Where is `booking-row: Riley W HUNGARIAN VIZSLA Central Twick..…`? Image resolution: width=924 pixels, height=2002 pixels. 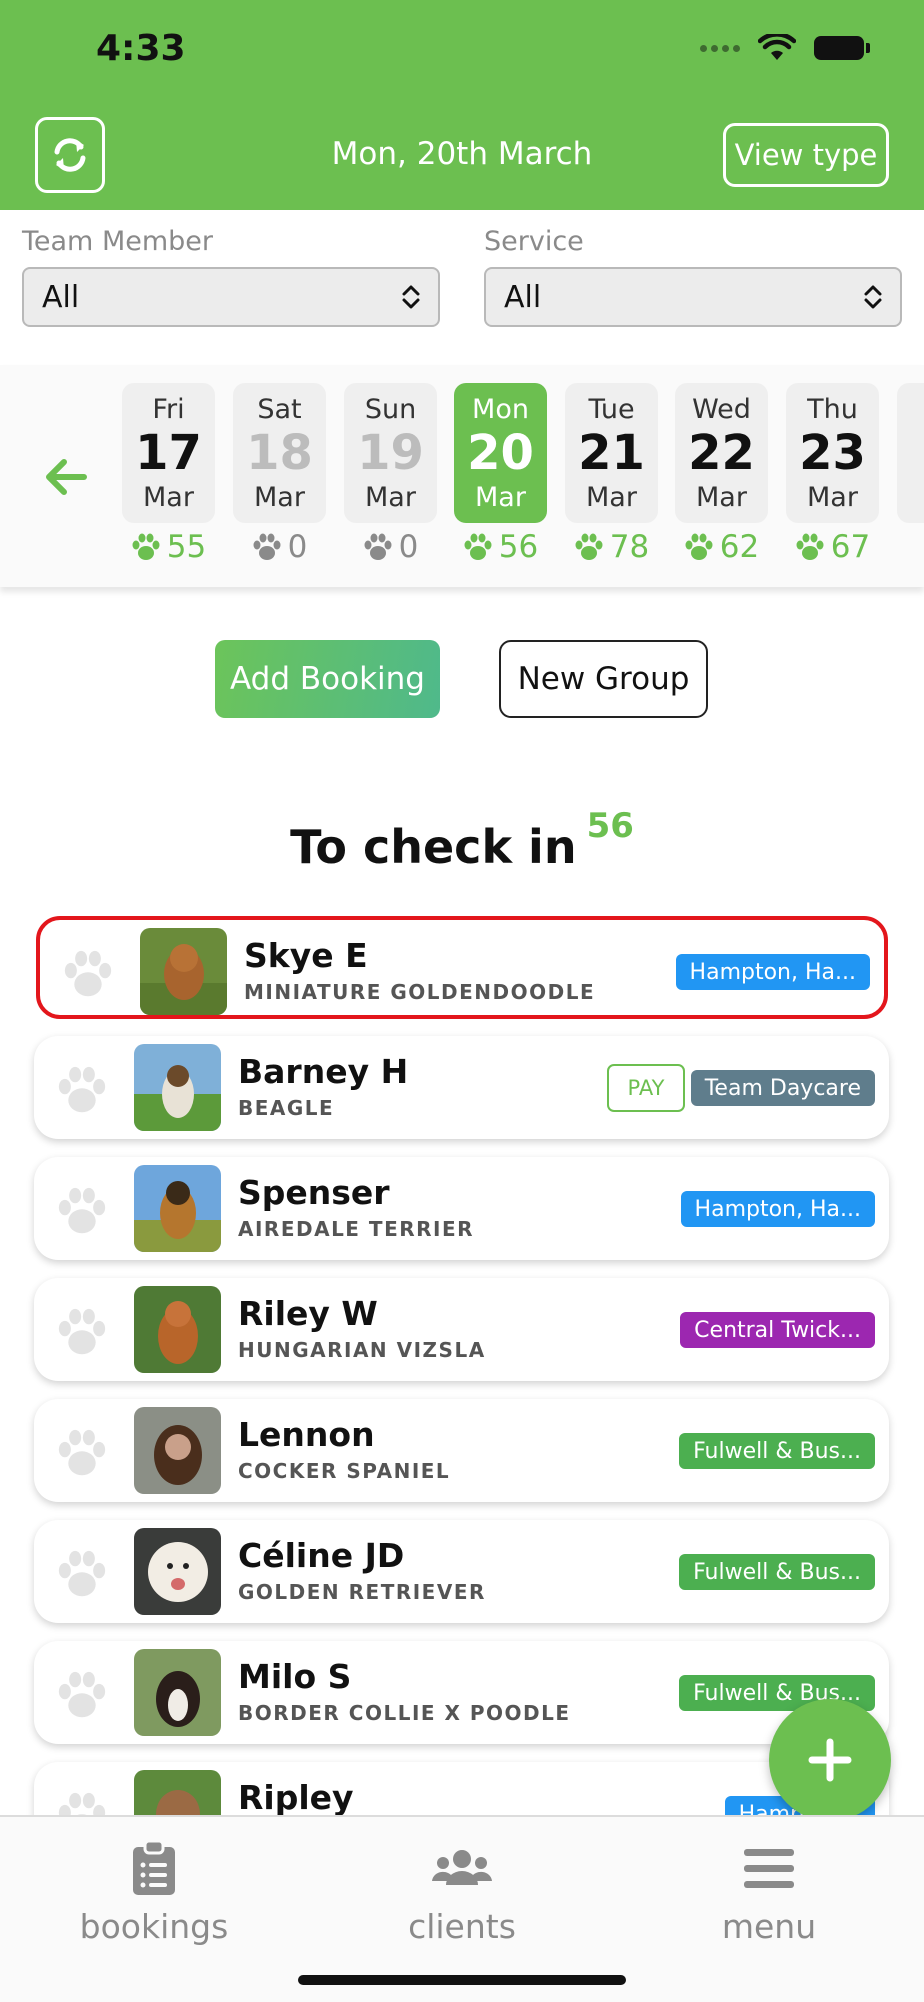 booking-row: Riley W HUNGARIAN VIZSLA Central Twick..… is located at coordinates (461, 1329).